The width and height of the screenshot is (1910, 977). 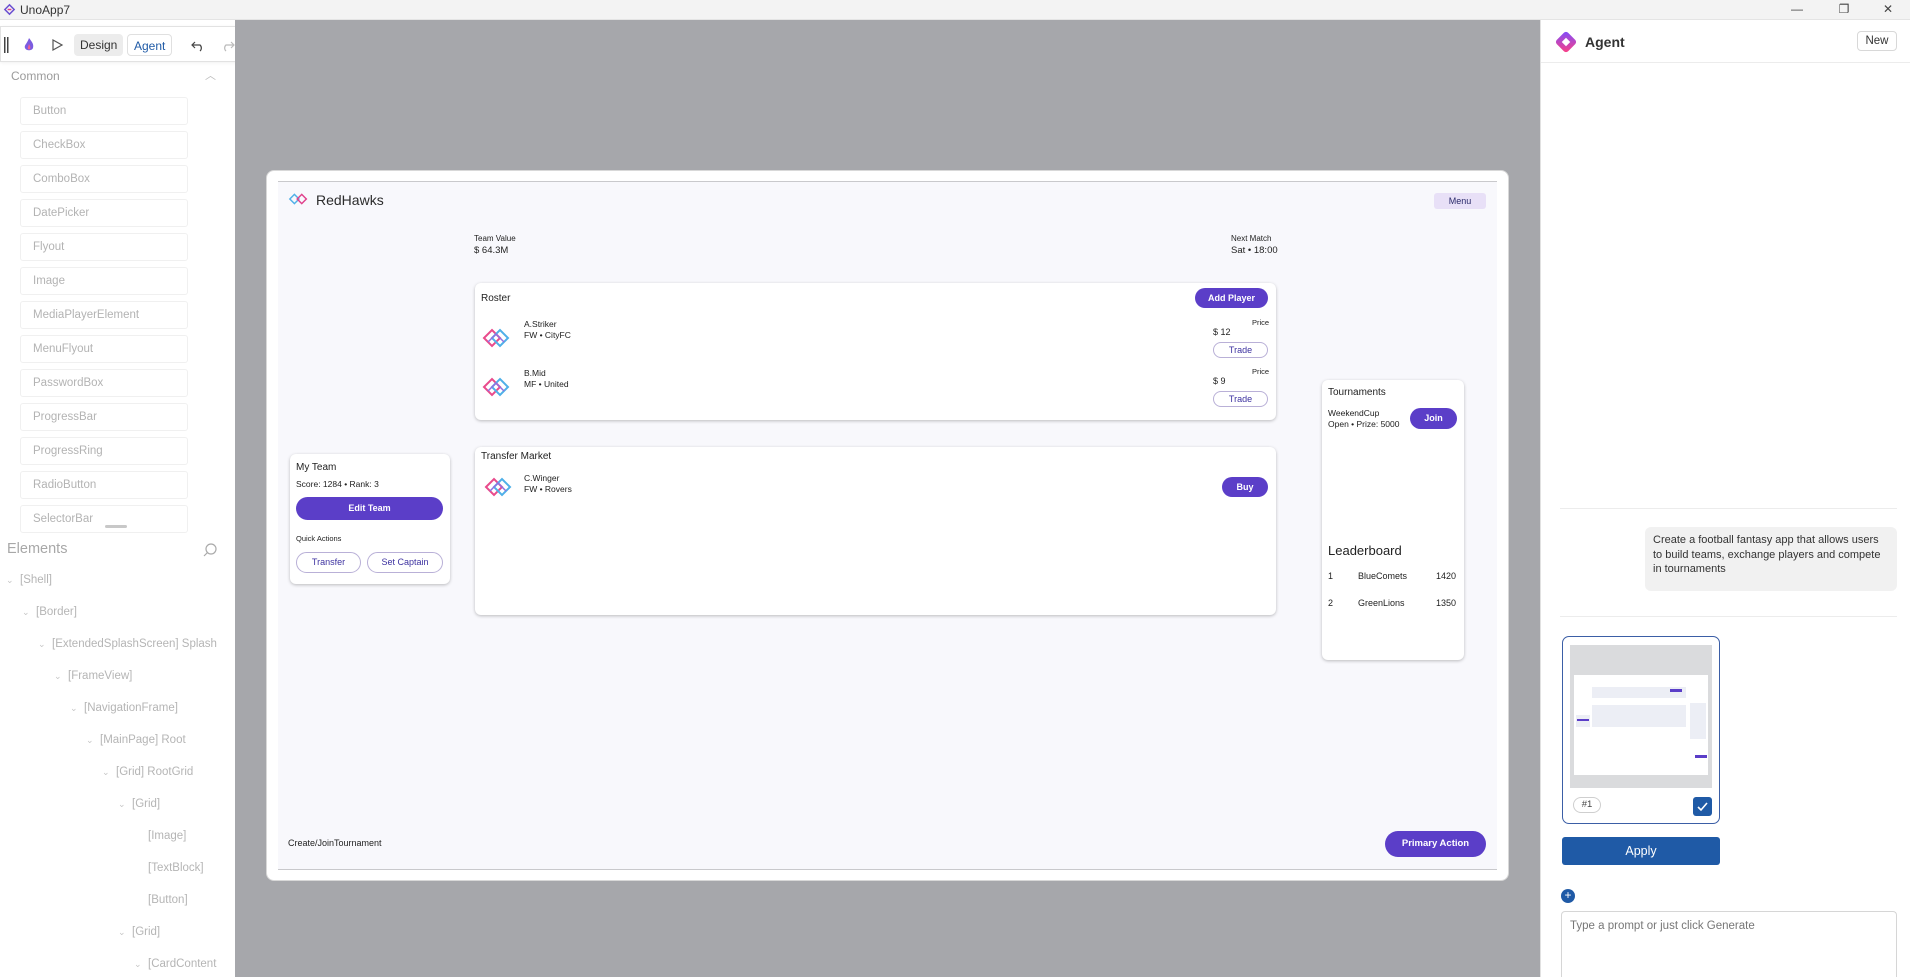 What do you see at coordinates (1877, 41) in the screenshot?
I see `new-chat-button: New` at bounding box center [1877, 41].